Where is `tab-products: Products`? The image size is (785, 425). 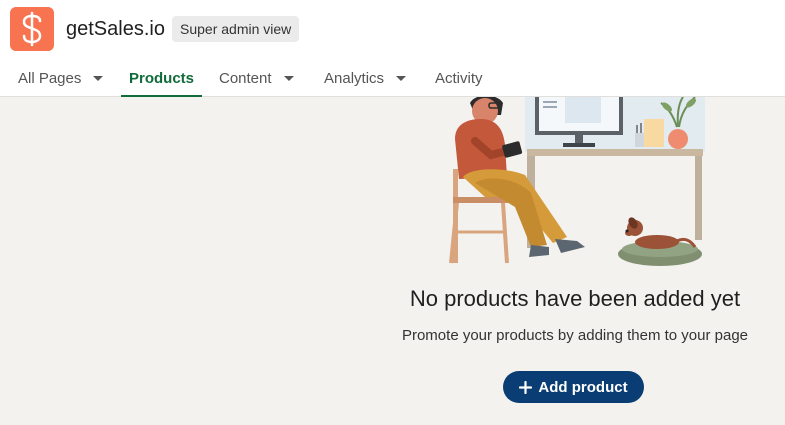 tab-products: Products is located at coordinates (162, 79).